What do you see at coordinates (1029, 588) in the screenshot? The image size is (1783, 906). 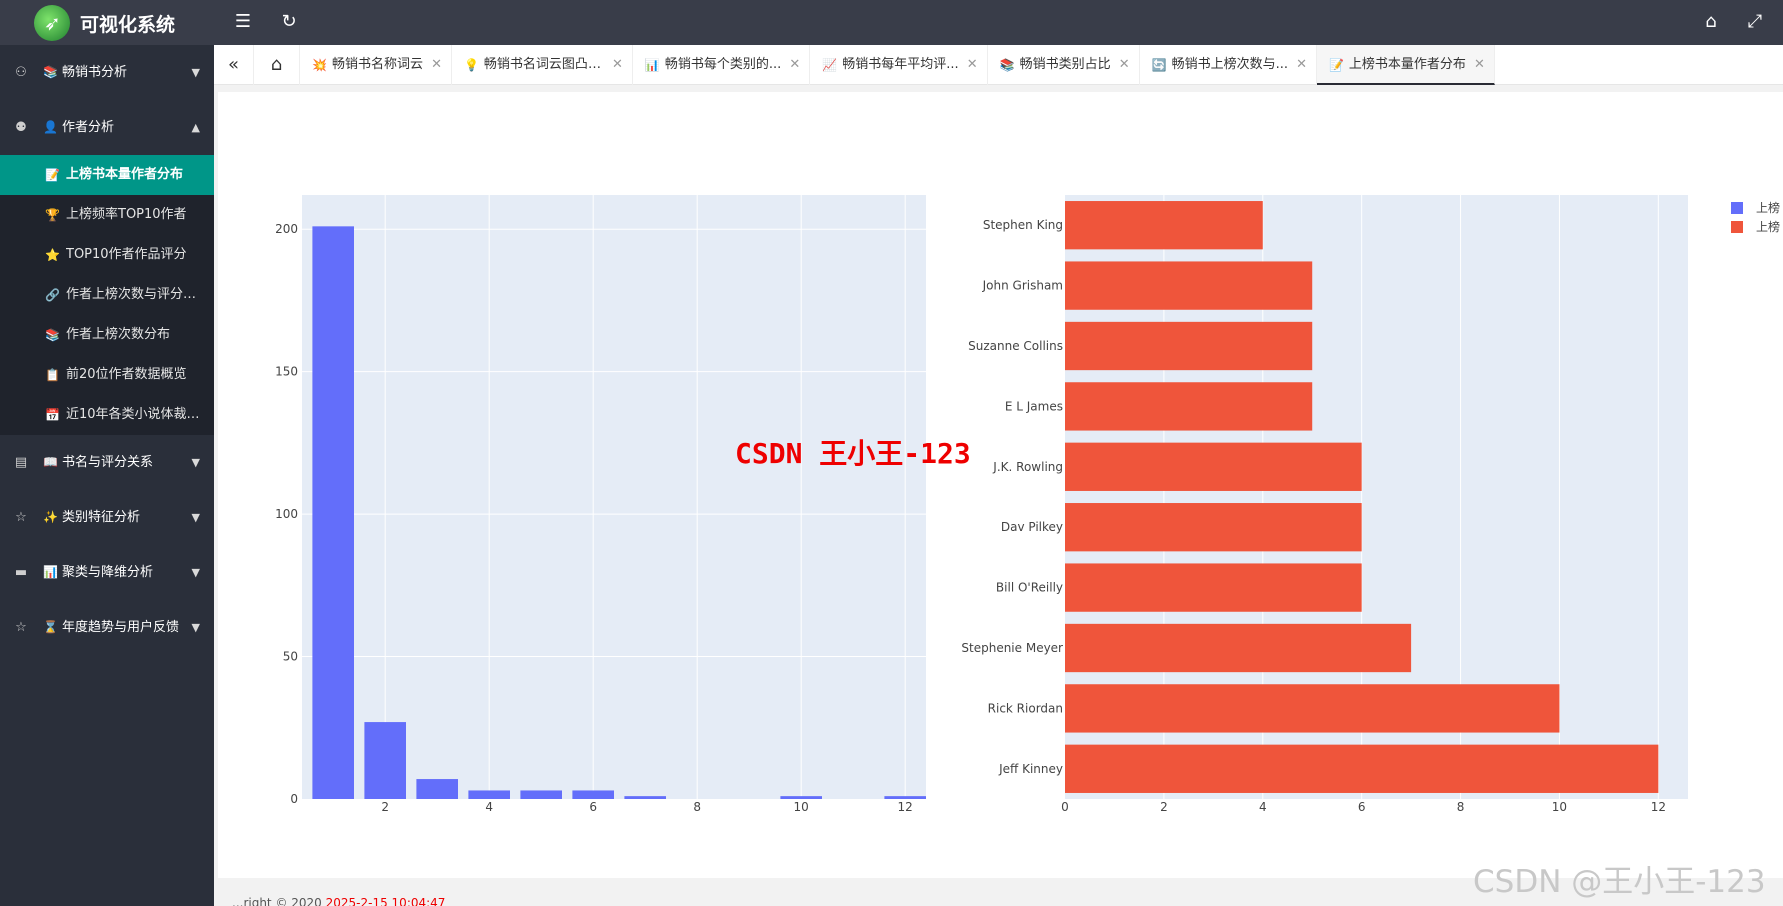 I see `y-tick-label: Bill O'Reilly` at bounding box center [1029, 588].